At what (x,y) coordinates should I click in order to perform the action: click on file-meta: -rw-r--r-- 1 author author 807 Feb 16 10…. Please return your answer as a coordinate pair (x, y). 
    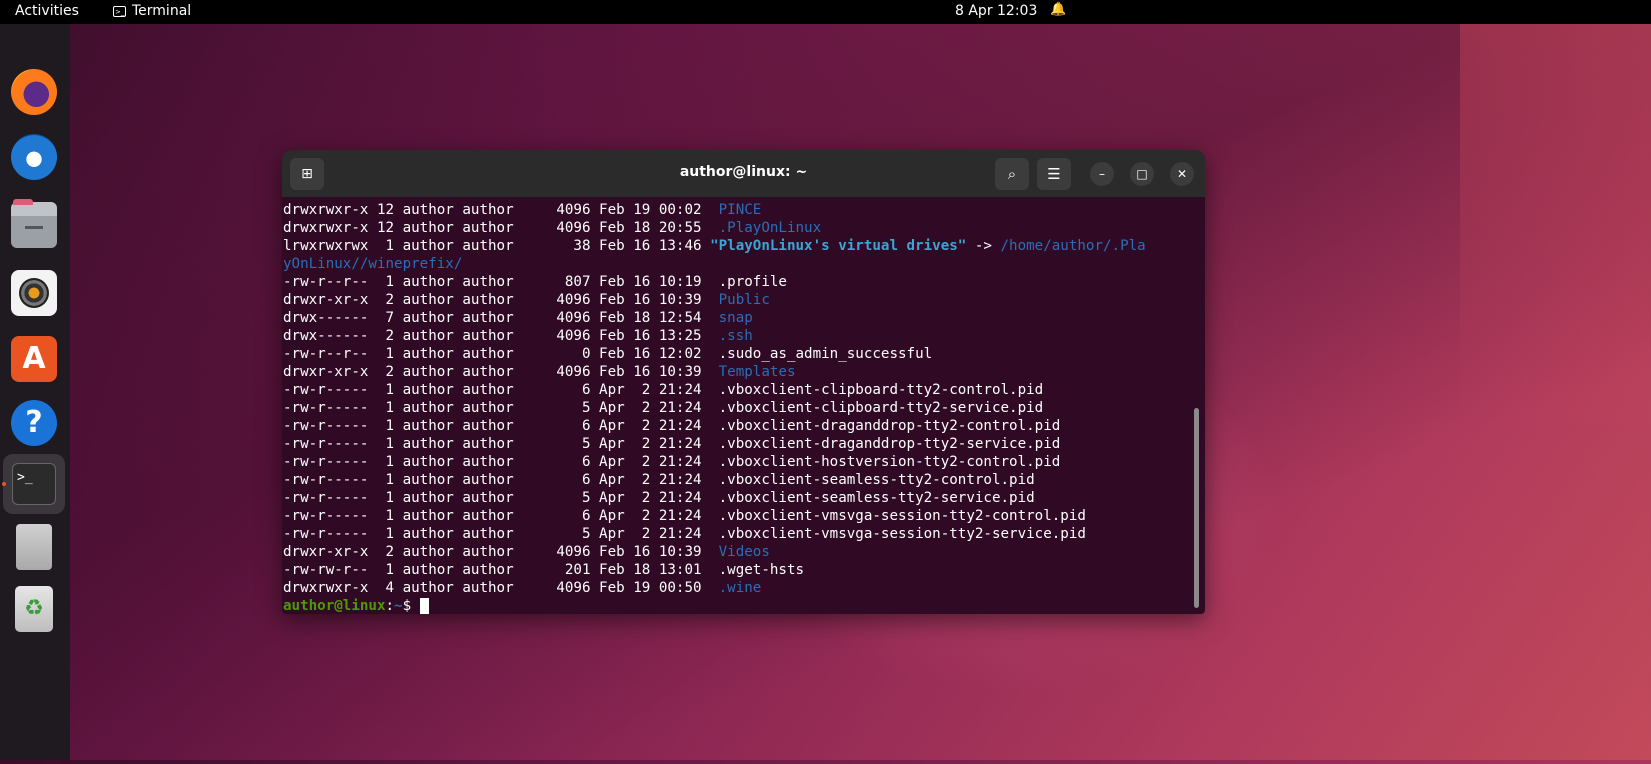
    Looking at the image, I should click on (501, 282).